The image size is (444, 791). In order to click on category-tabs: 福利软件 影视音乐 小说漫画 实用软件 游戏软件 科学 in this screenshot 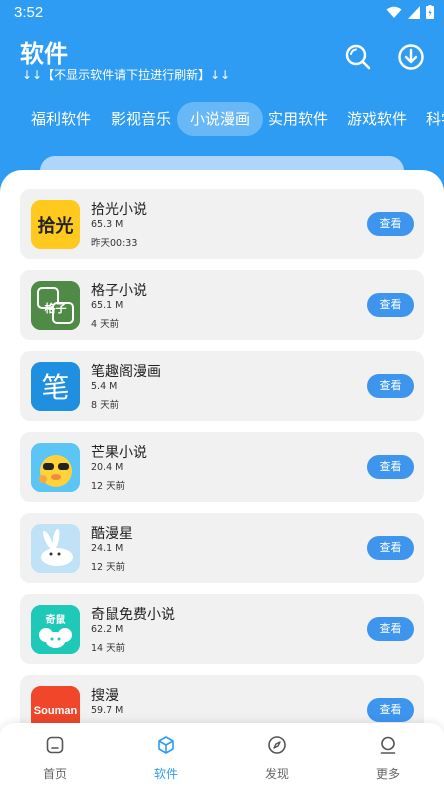, I will do `click(222, 119)`.